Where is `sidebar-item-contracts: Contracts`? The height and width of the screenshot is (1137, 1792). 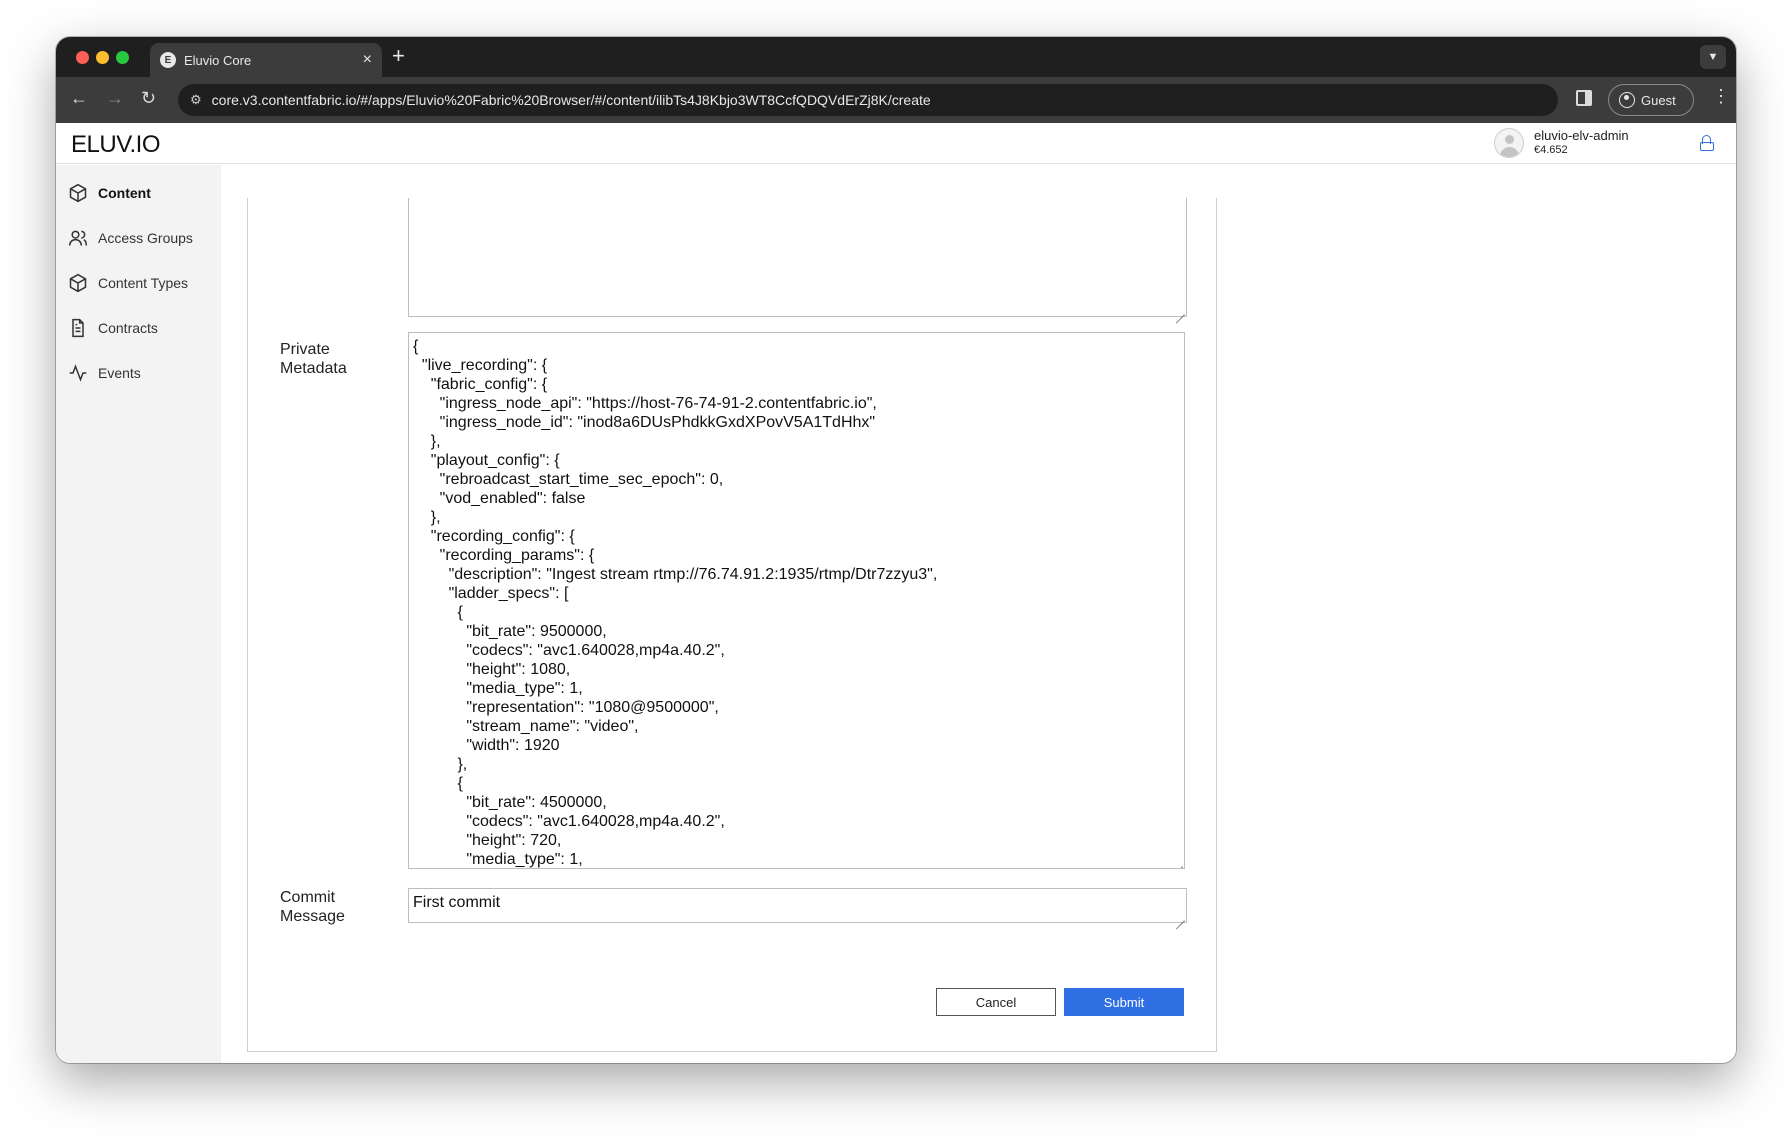 sidebar-item-contracts: Contracts is located at coordinates (113, 328).